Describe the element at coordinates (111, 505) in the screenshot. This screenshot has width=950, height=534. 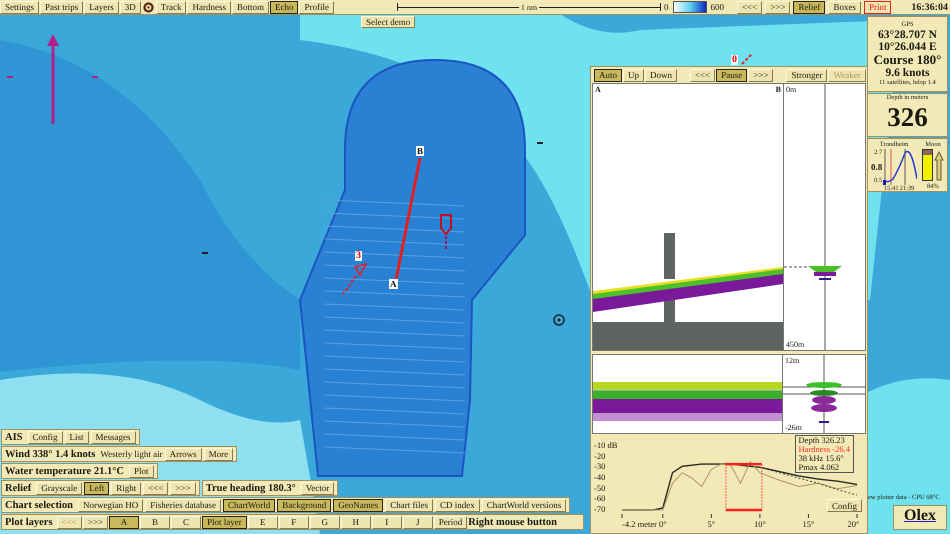
I see `panel-button: Norwegian HO` at that location.